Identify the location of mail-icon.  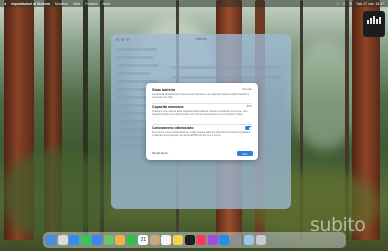
(97, 240).